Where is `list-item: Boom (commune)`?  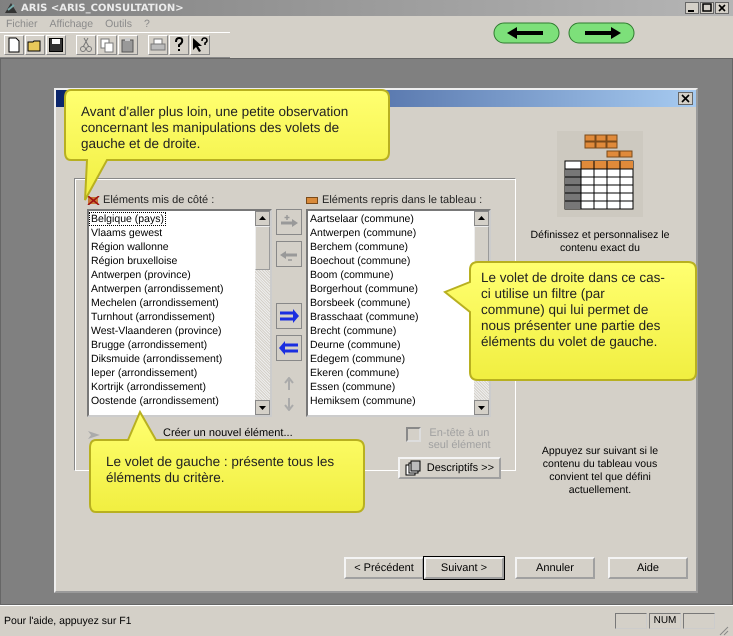
list-item: Boom (commune) is located at coordinates (352, 275).